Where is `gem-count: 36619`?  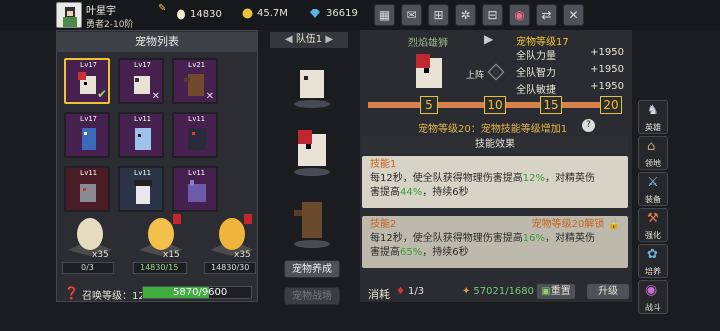 gem-count: 36619 is located at coordinates (342, 13).